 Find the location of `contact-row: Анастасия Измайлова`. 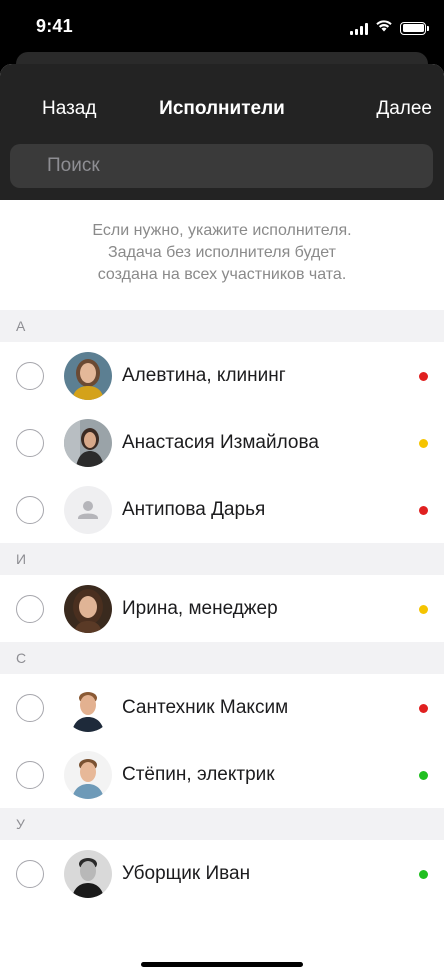

contact-row: Анастасия Измайлова is located at coordinates (222, 442).